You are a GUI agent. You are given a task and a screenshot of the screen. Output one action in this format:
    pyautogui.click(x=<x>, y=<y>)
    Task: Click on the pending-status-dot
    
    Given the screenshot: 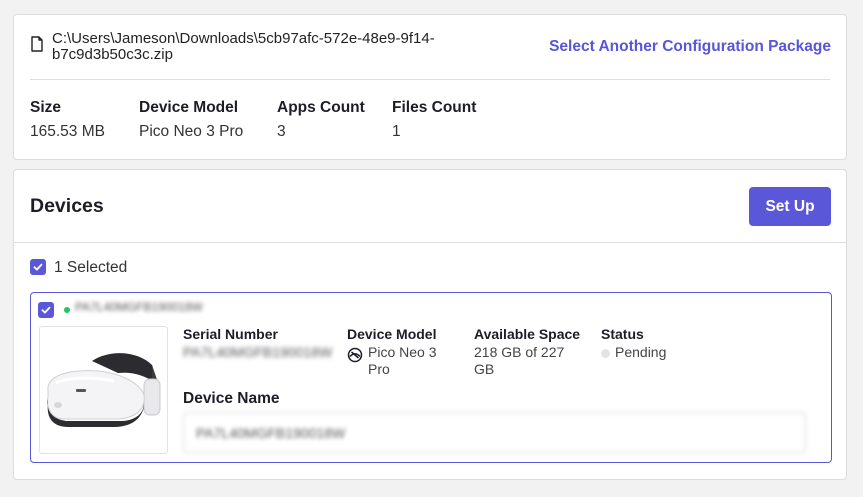 What is the action you would take?
    pyautogui.click(x=605, y=353)
    